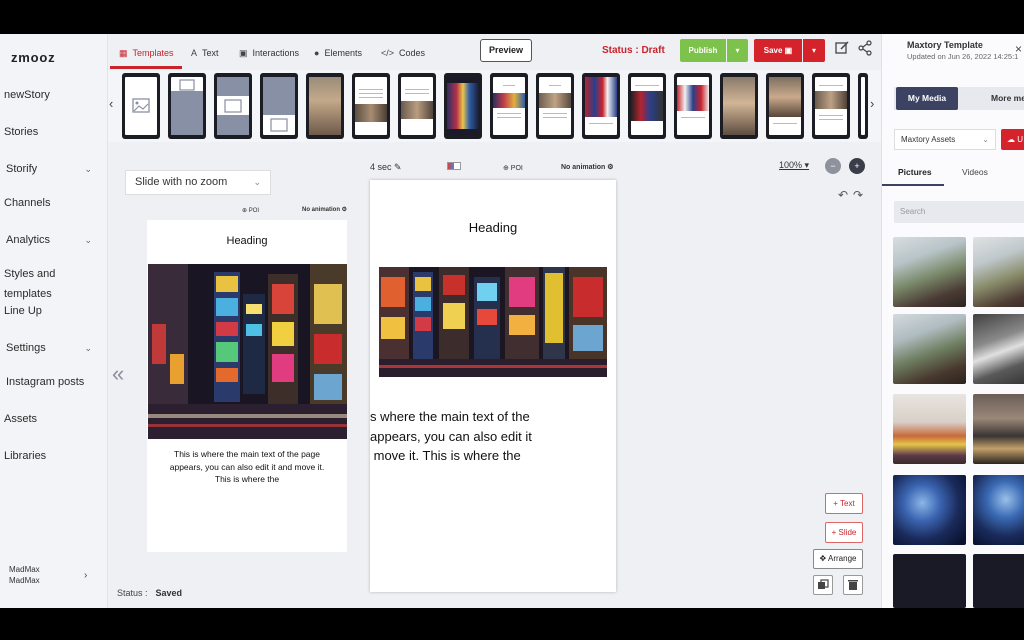 The height and width of the screenshot is (640, 1024). Describe the element at coordinates (118, 374) in the screenshot. I see `chevron-double-left-icon: «` at that location.